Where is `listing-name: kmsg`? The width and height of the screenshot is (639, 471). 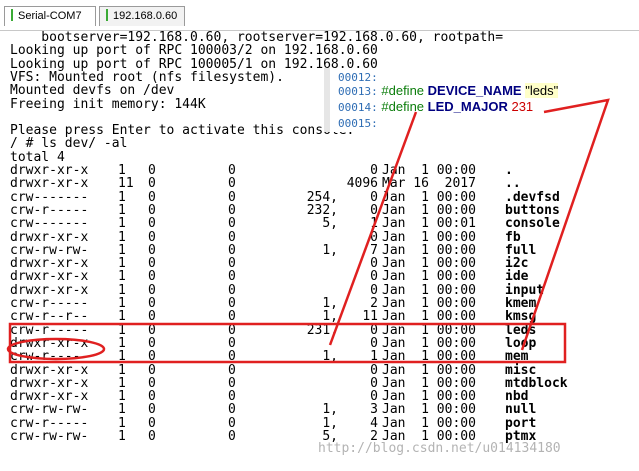 listing-name: kmsg is located at coordinates (521, 317).